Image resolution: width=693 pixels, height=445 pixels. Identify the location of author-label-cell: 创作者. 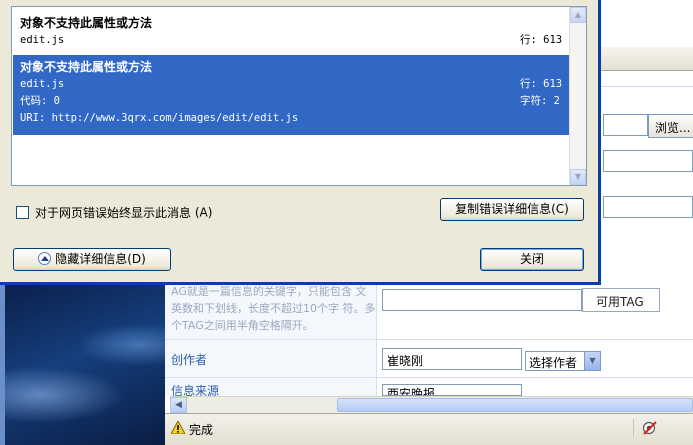
(271, 358).